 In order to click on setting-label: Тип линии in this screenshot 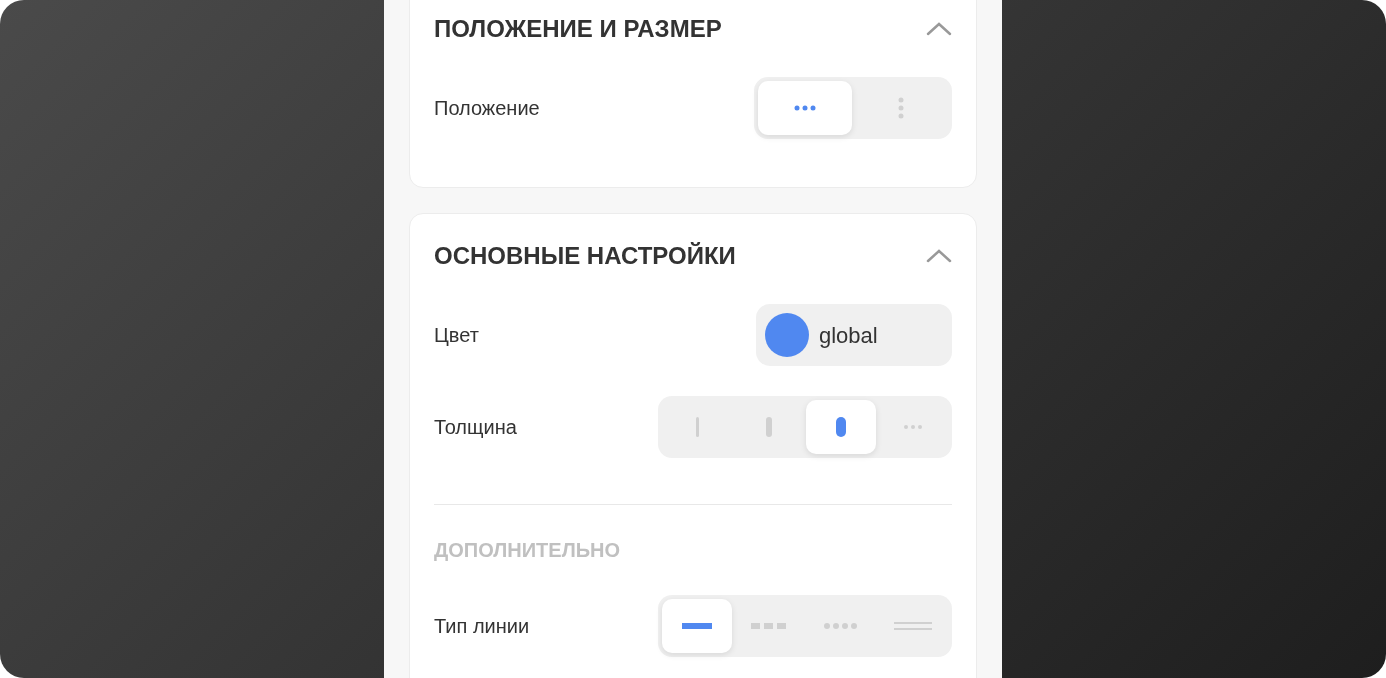, I will do `click(482, 626)`.